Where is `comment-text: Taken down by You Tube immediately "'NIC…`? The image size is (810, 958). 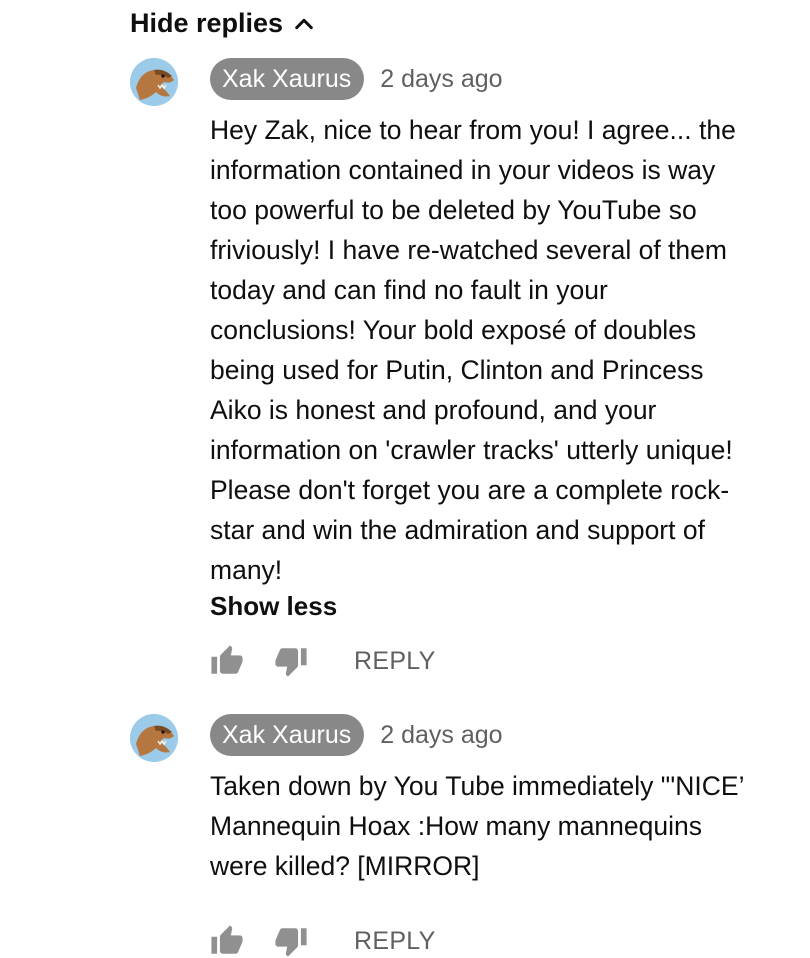 comment-text: Taken down by You Tube immediately "'NIC… is located at coordinates (477, 826).